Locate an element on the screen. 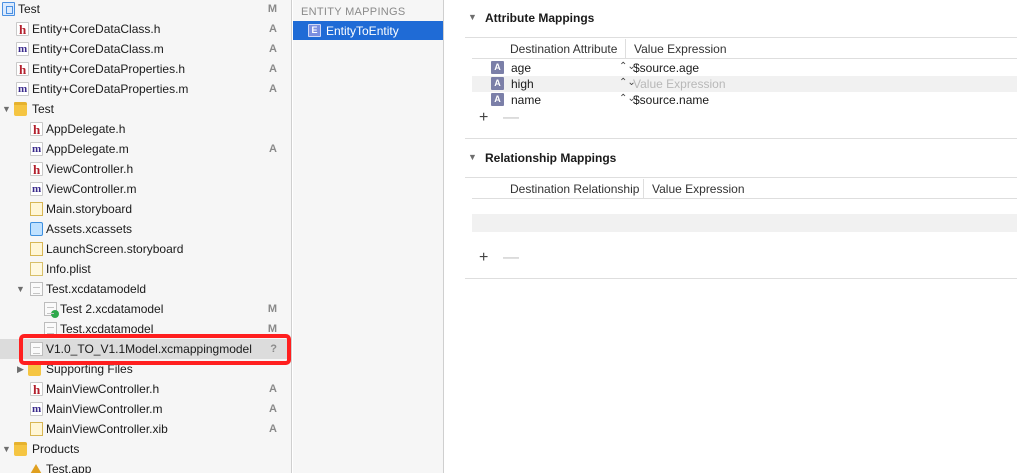  nav-row-file: MainViewController.h A is located at coordinates (145, 389).